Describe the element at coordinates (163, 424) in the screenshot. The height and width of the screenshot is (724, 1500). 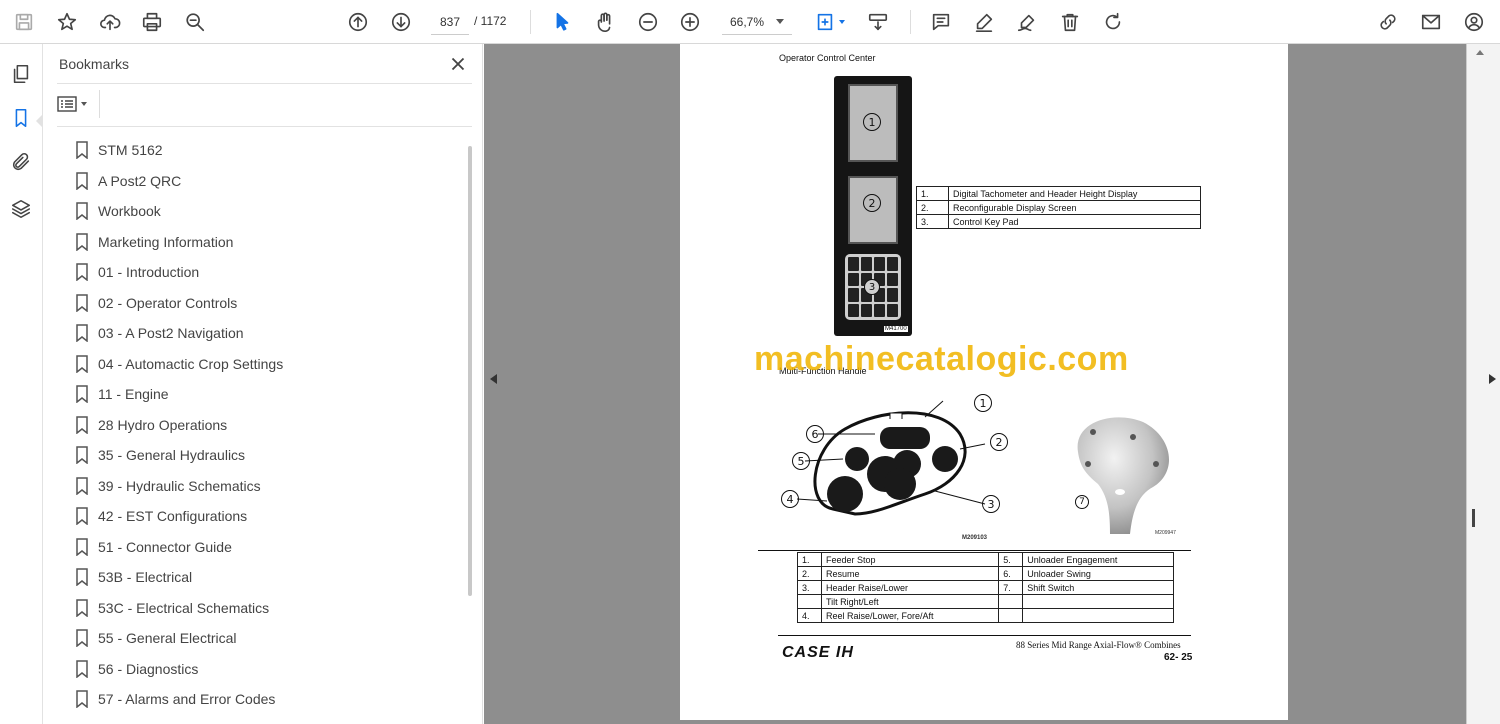
I see `bookmark-label: 28 Hydro Operations` at that location.